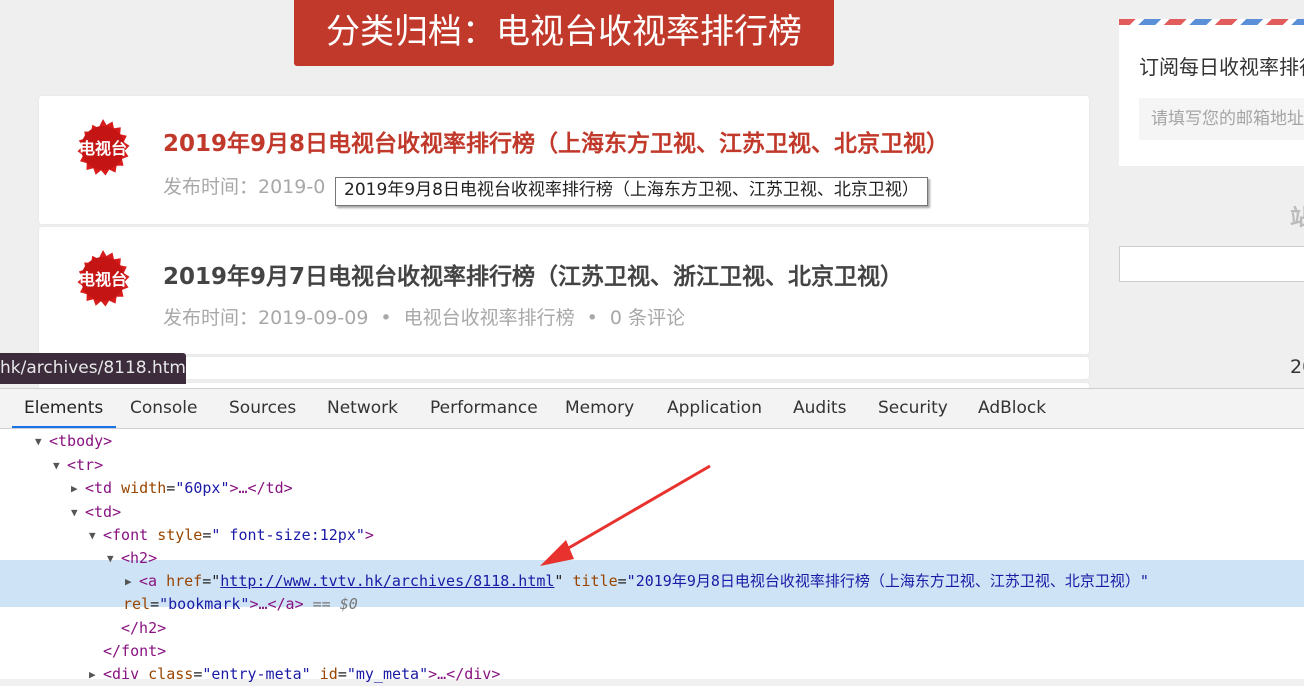 The image size is (1304, 686). Describe the element at coordinates (362, 408) in the screenshot. I see `tab-network: Network` at that location.